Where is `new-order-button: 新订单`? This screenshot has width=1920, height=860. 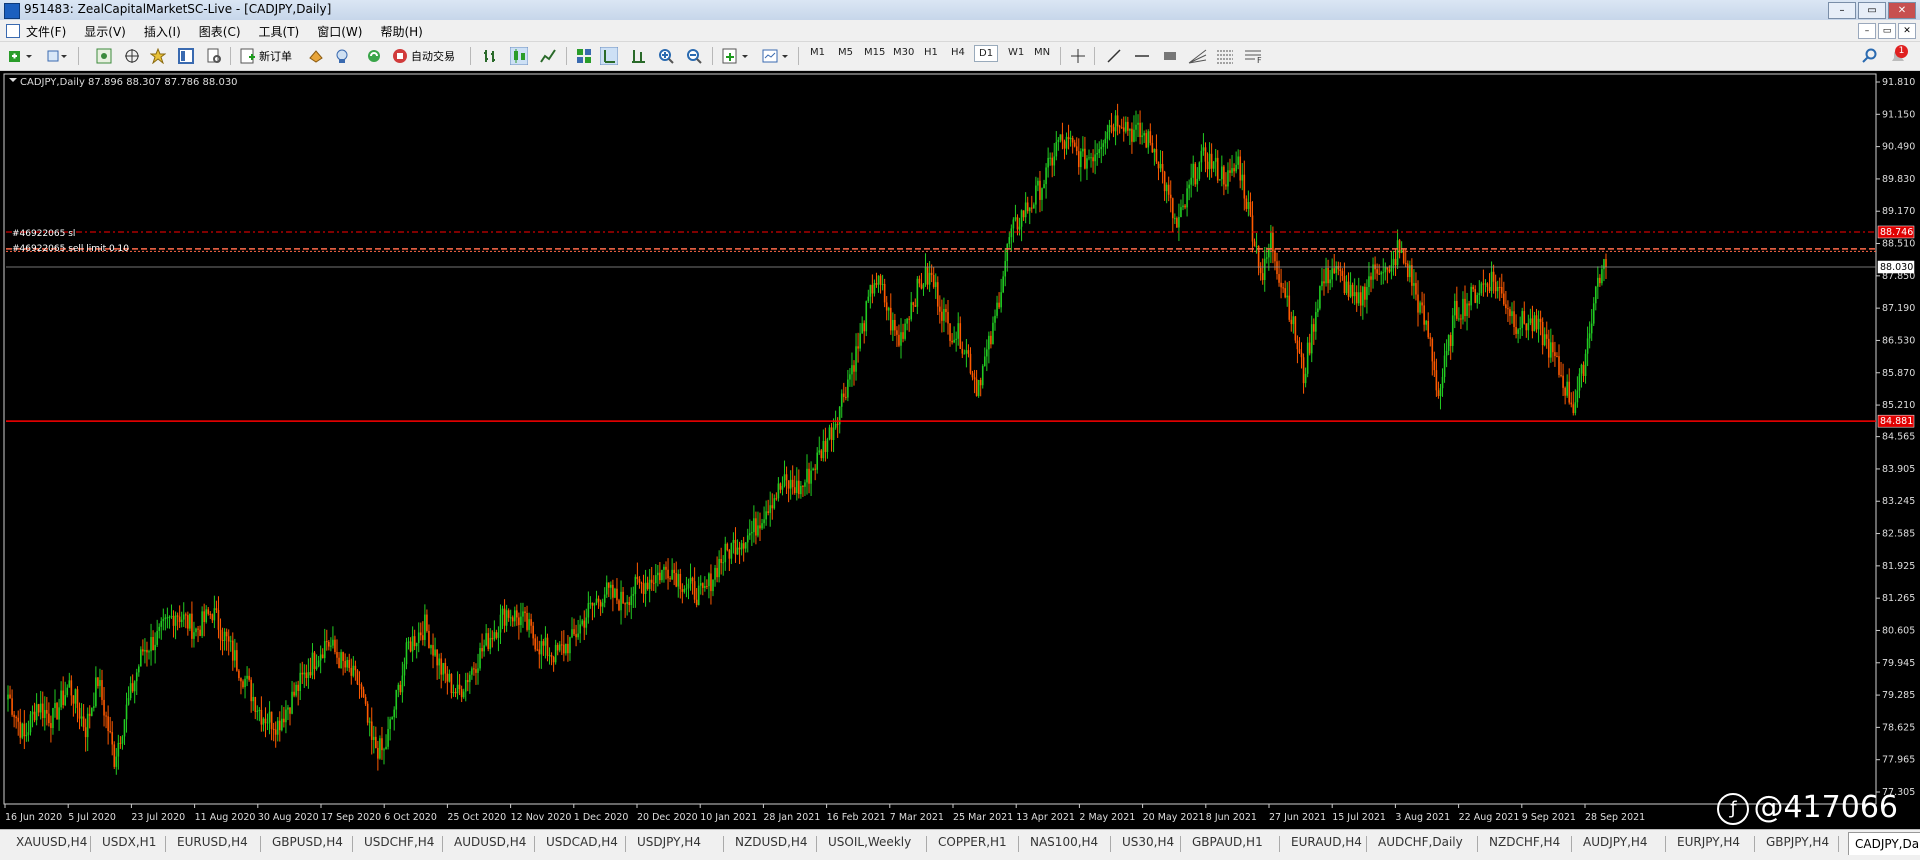 new-order-button: 新订单 is located at coordinates (266, 56).